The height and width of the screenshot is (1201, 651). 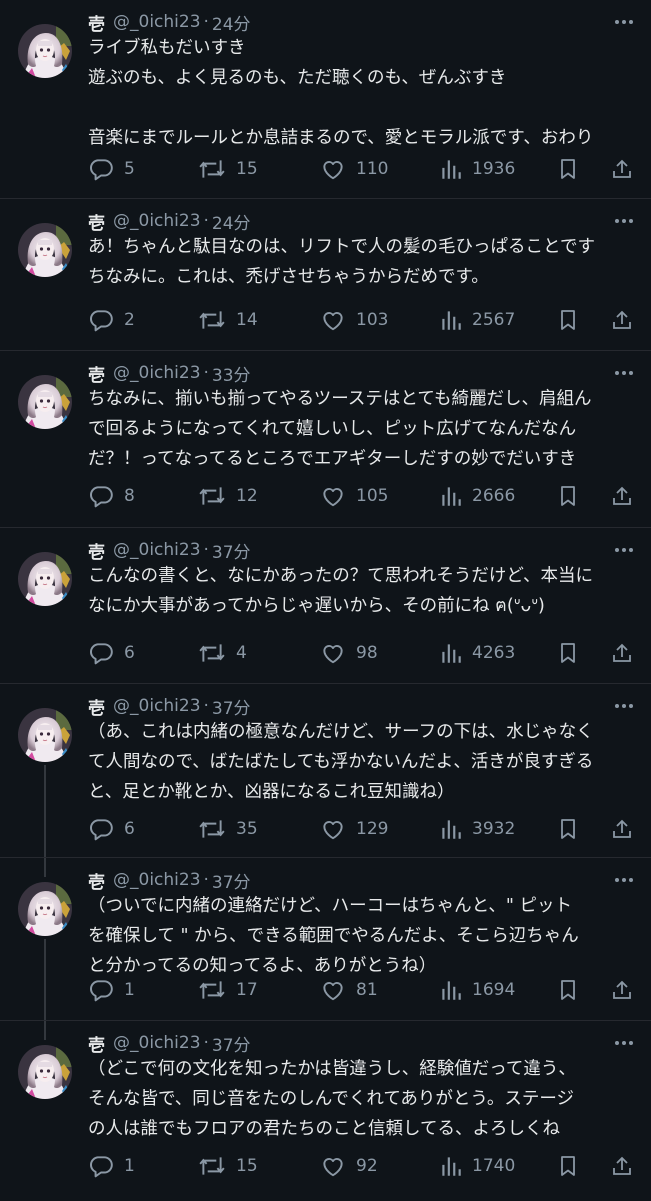 What do you see at coordinates (494, 653) in the screenshot?
I see `view-count: 4263` at bounding box center [494, 653].